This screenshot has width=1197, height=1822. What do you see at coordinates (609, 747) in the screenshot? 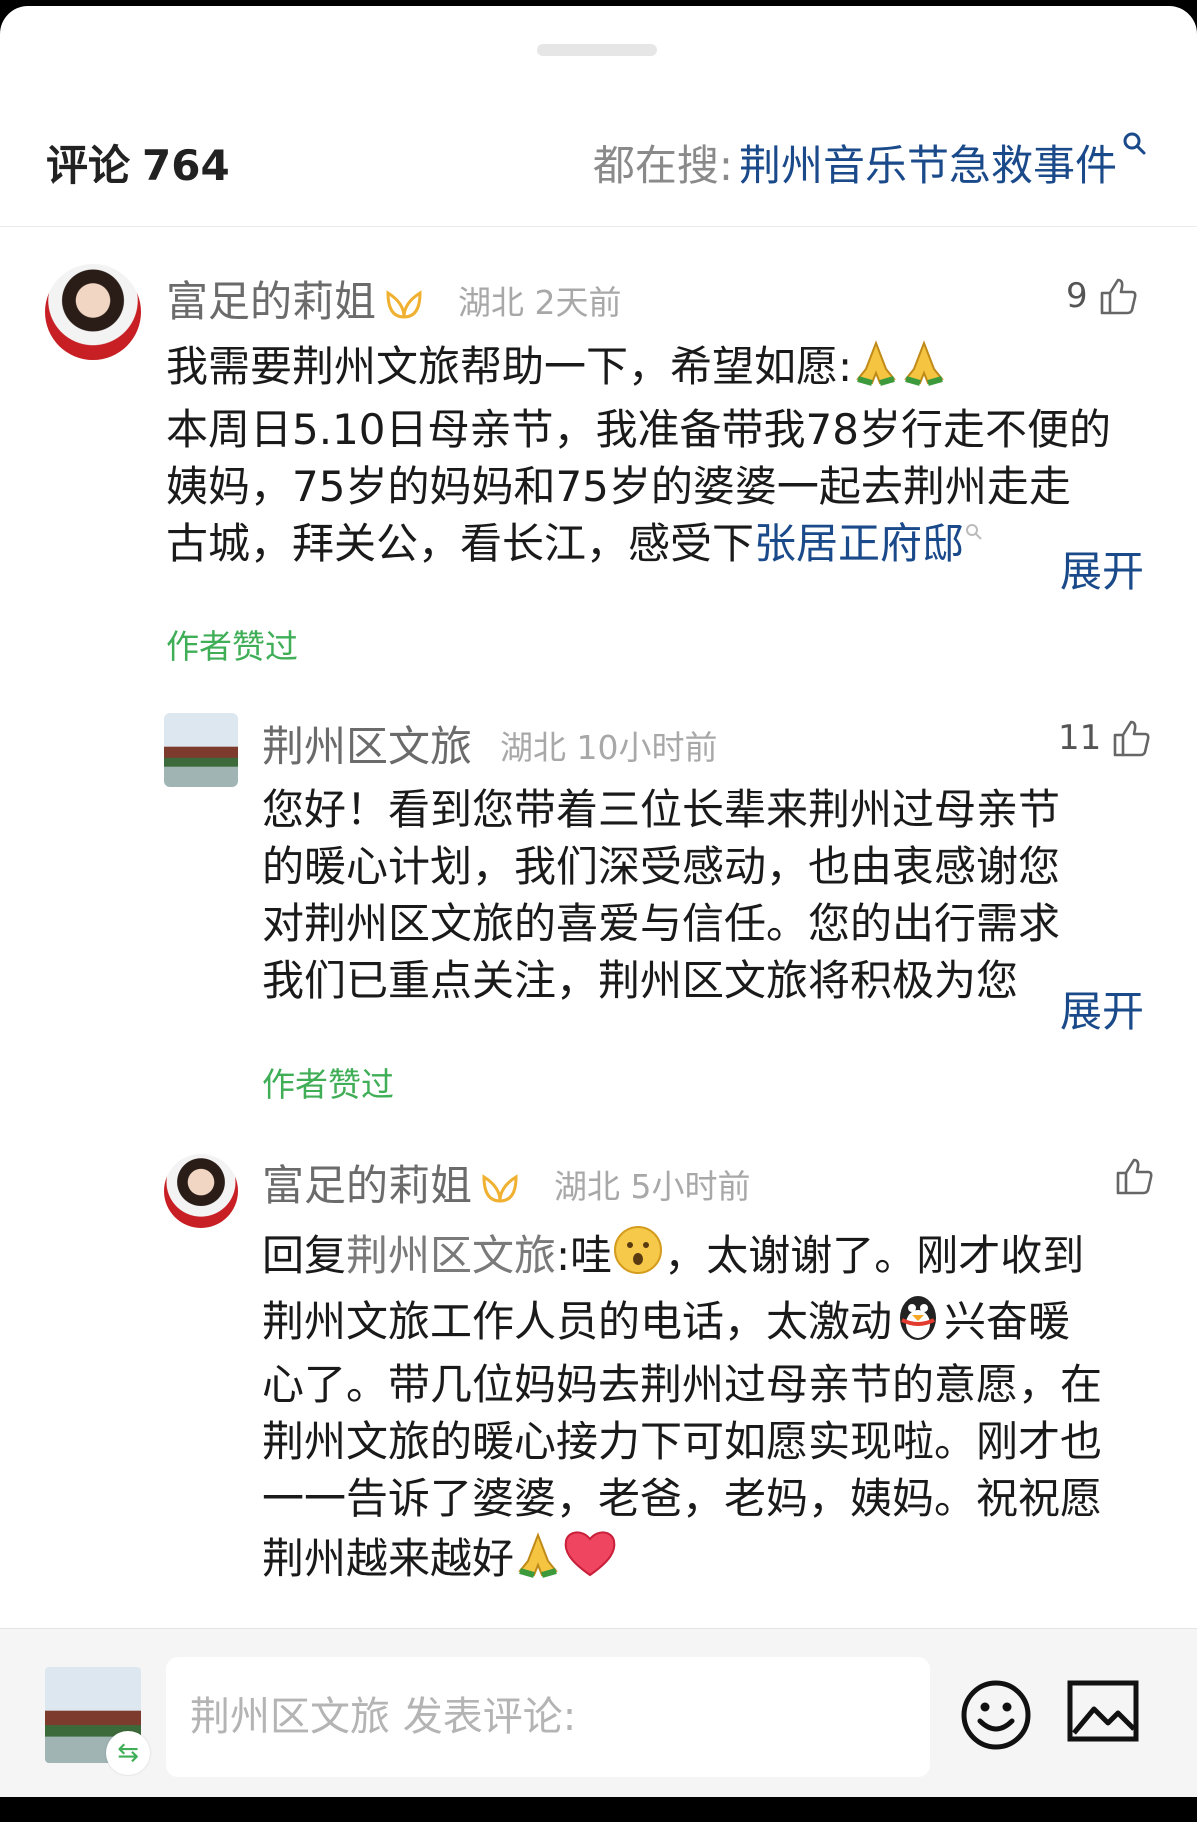
I see `comment-meta: 湖北 10小时前` at bounding box center [609, 747].